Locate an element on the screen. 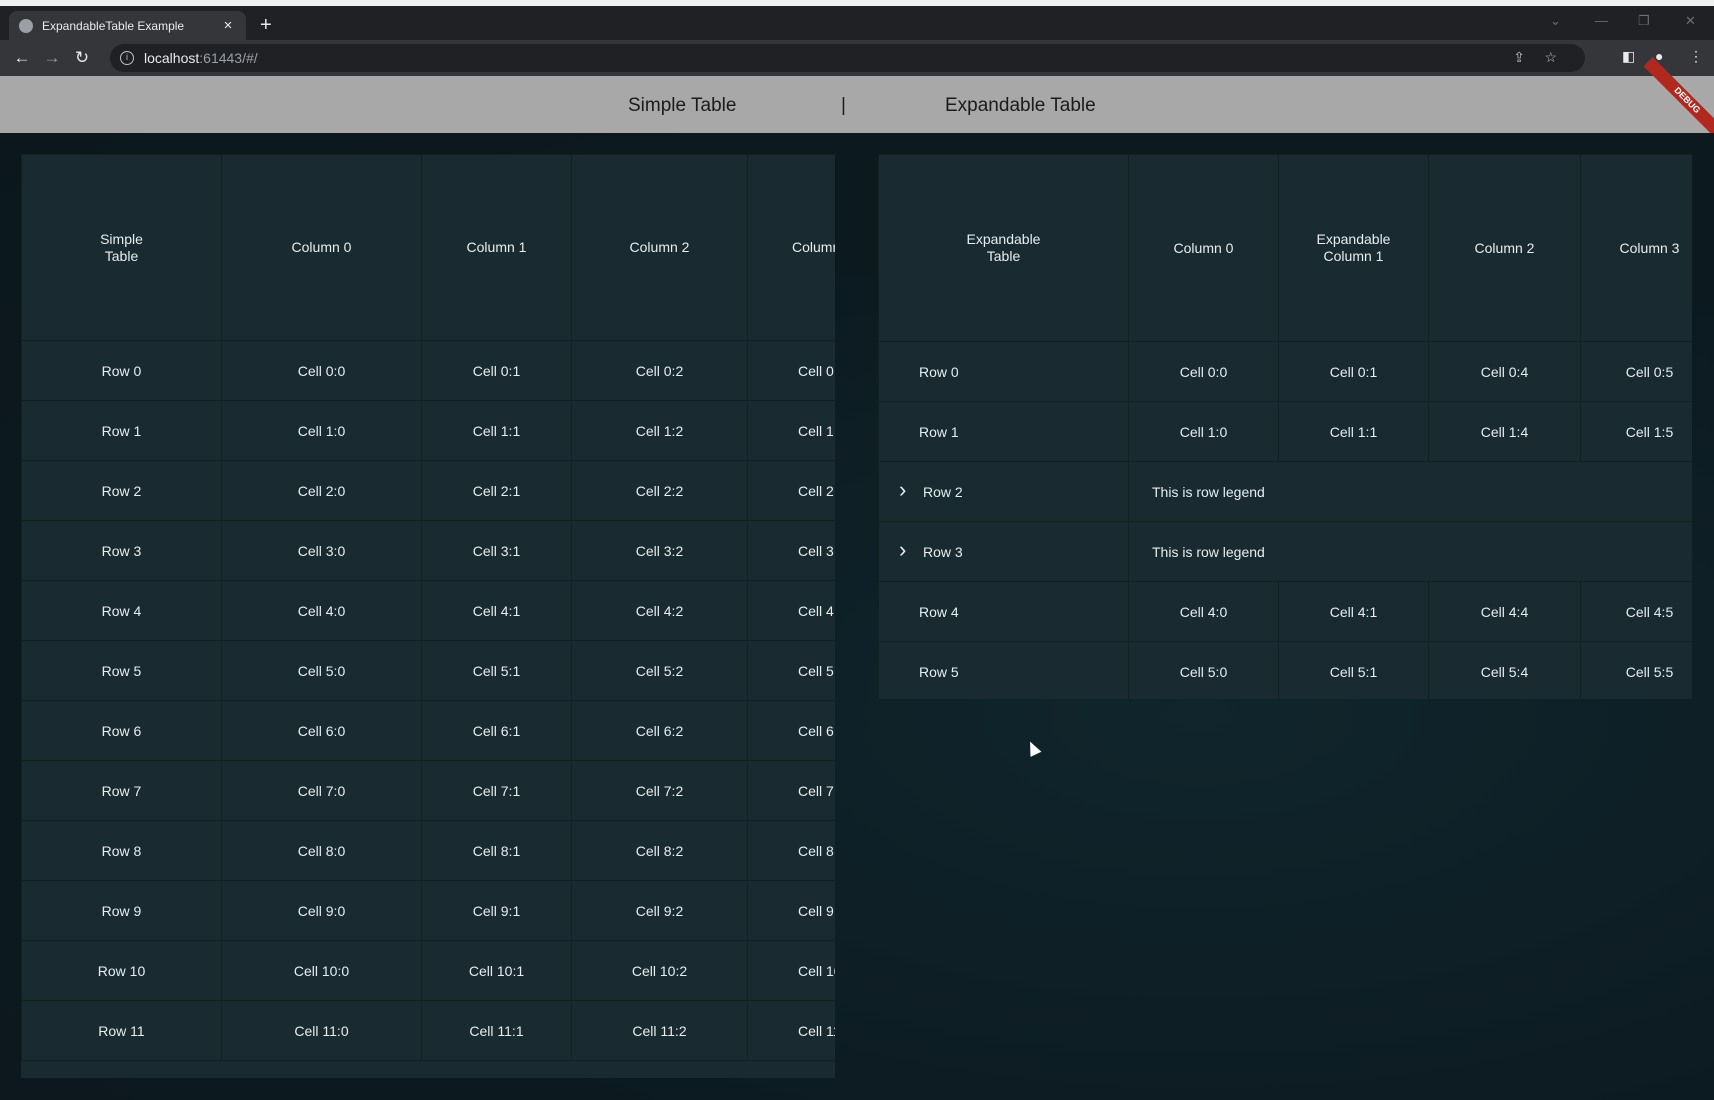 The width and height of the screenshot is (1714, 1100). table-cell: Cell 6:1 is located at coordinates (496, 730).